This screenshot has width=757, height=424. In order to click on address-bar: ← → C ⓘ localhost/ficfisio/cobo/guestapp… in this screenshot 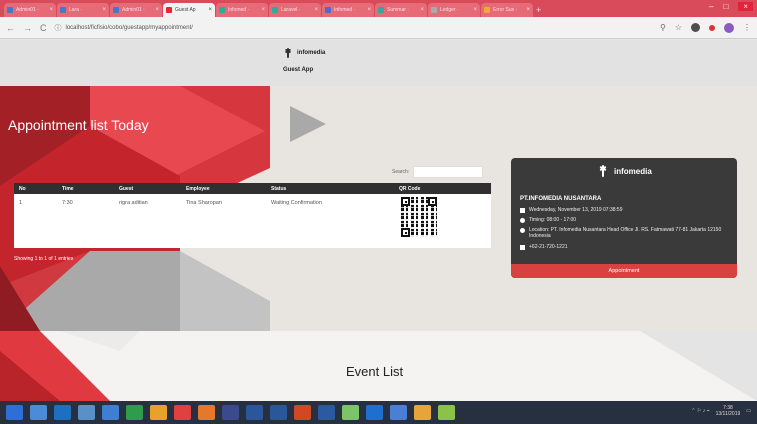, I will do `click(378, 28)`.